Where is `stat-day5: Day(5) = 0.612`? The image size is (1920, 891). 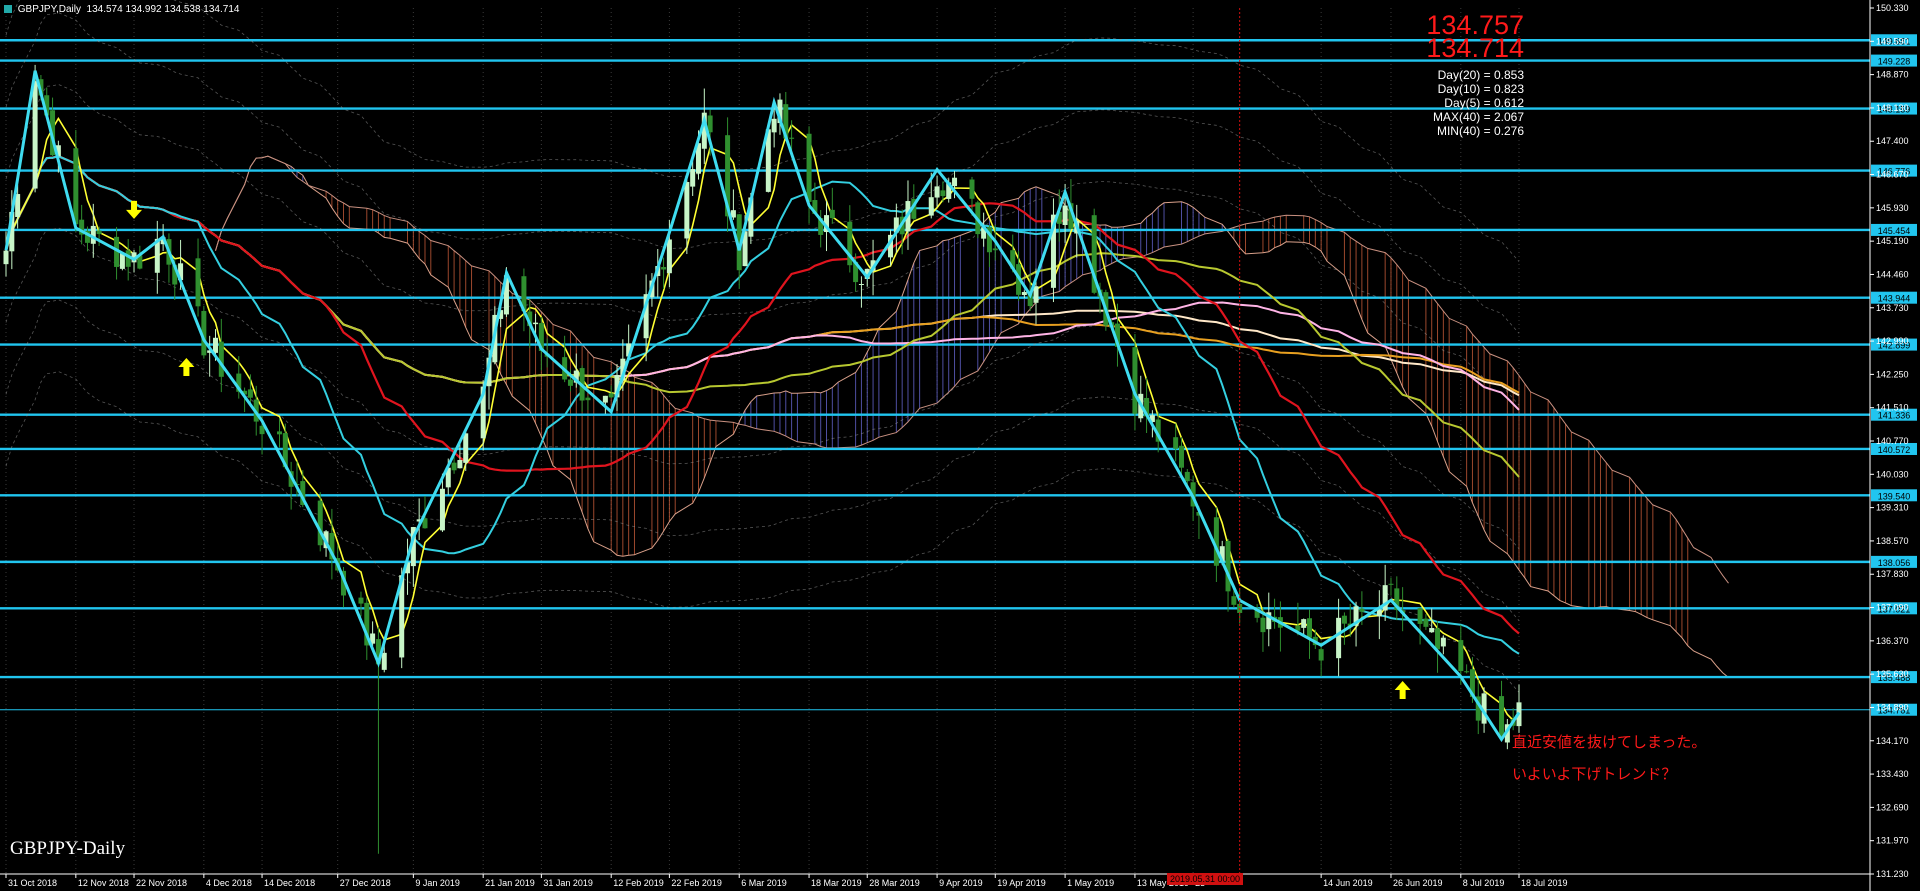 stat-day5: Day(5) = 0.612 is located at coordinates (1484, 103).